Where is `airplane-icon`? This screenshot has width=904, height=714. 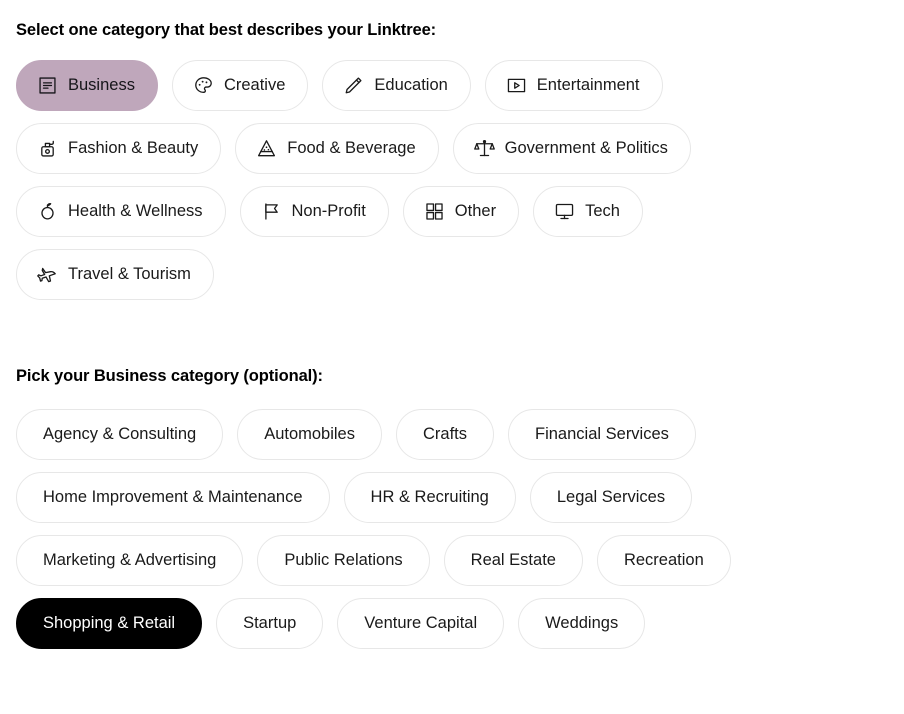 airplane-icon is located at coordinates (47, 274).